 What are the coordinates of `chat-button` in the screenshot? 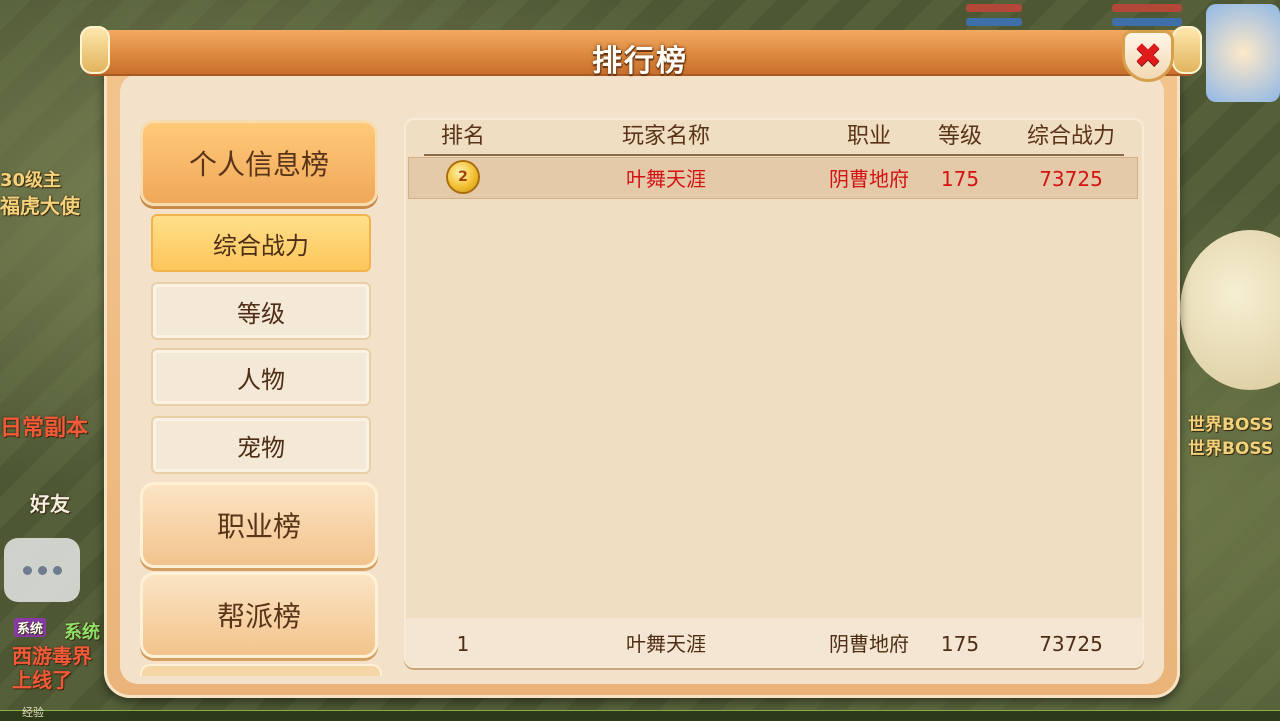 It's located at (42, 570).